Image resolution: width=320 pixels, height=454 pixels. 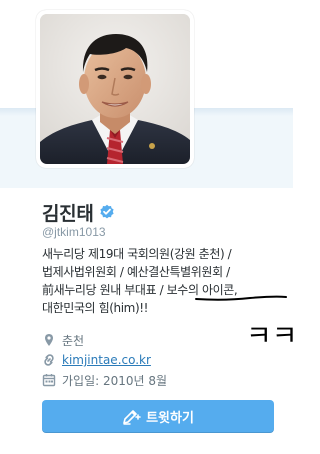 I want to click on compose-icon, so click(x=132, y=417).